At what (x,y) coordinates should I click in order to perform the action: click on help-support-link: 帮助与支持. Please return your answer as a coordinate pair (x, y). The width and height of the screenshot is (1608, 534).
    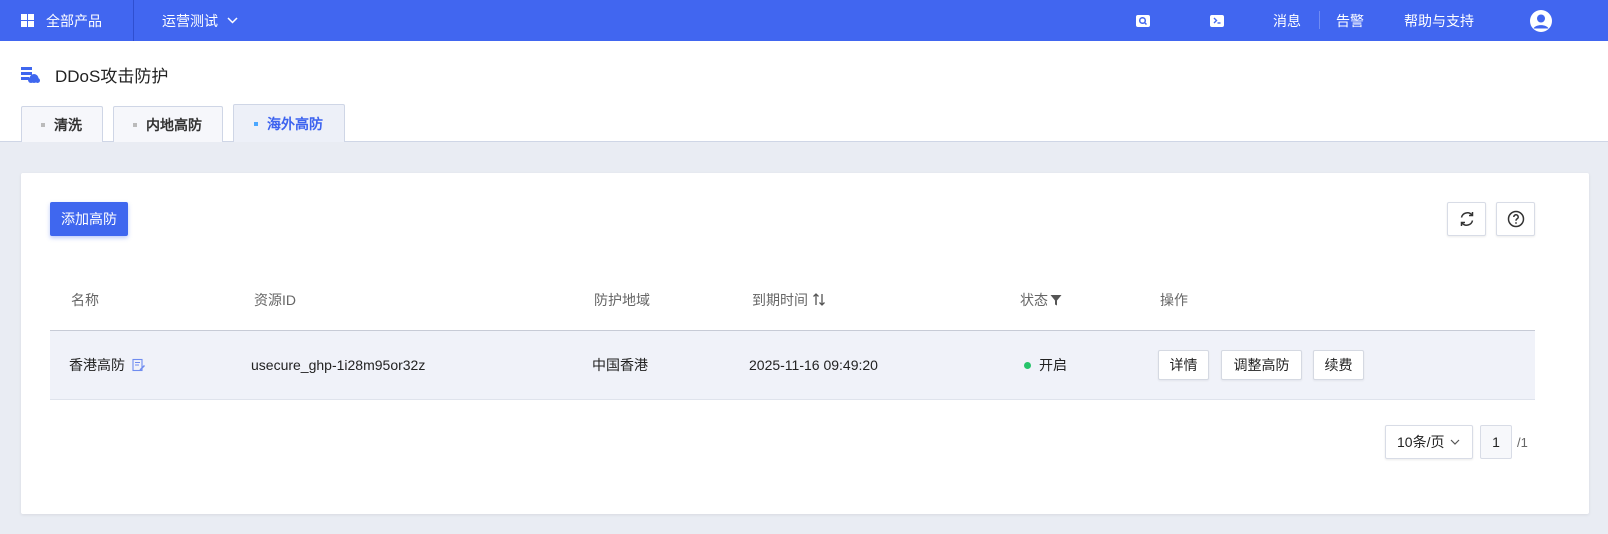
    Looking at the image, I should click on (1439, 20).